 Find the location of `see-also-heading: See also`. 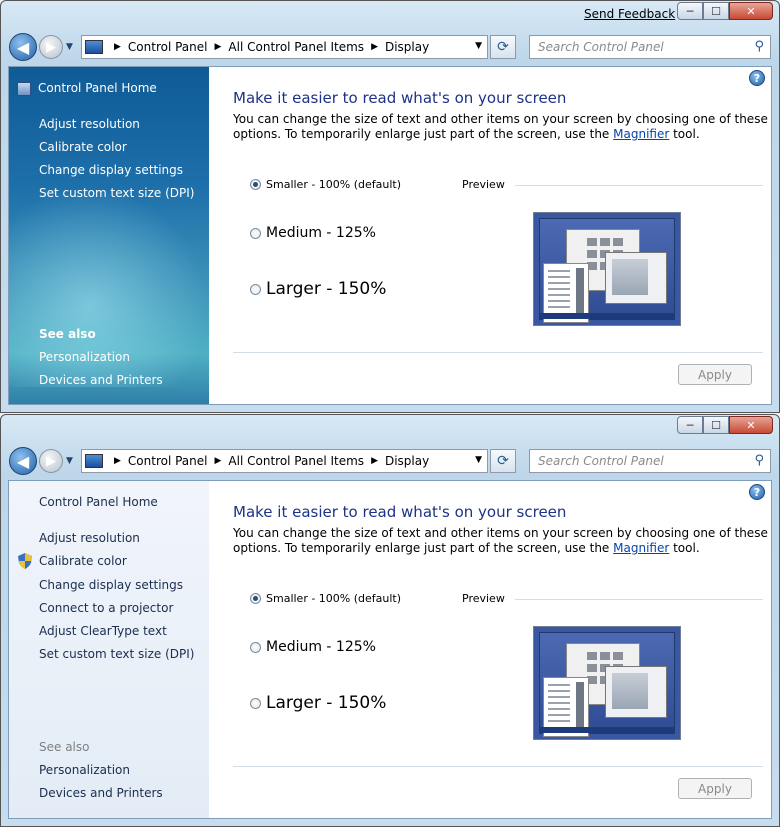

see-also-heading: See also is located at coordinates (64, 747).